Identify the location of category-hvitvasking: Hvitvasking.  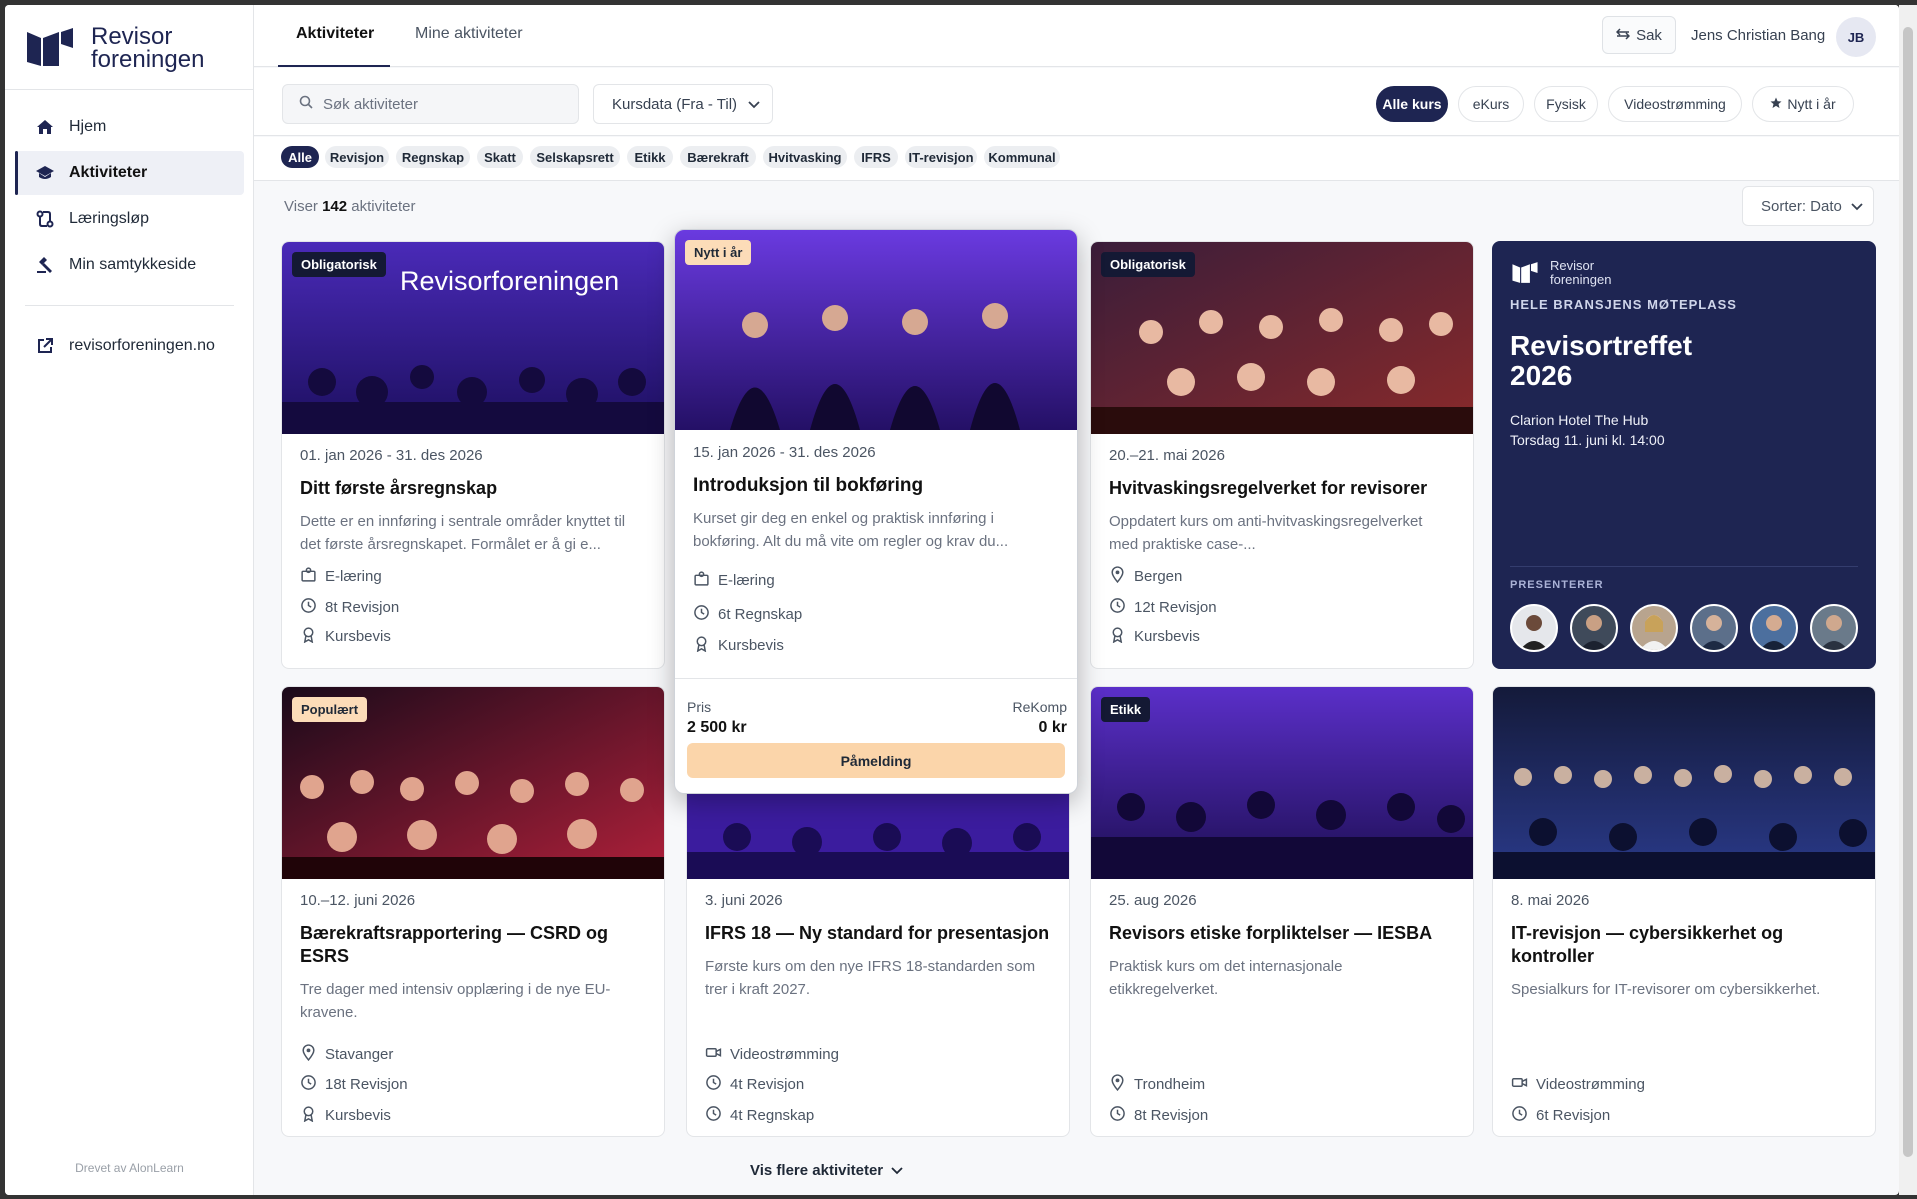
(805, 157).